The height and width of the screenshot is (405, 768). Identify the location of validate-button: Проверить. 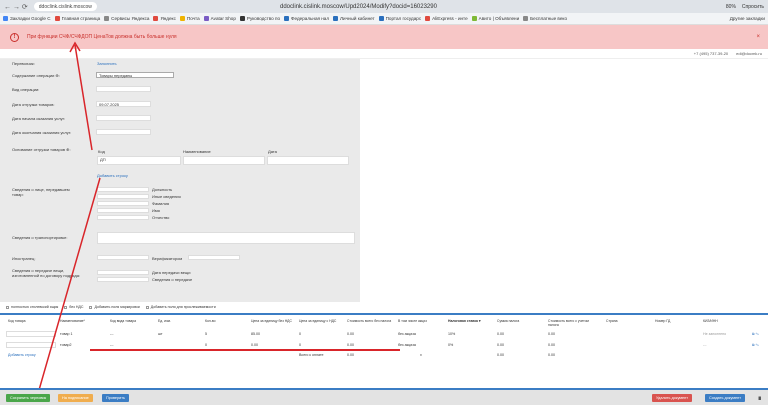
(115, 398).